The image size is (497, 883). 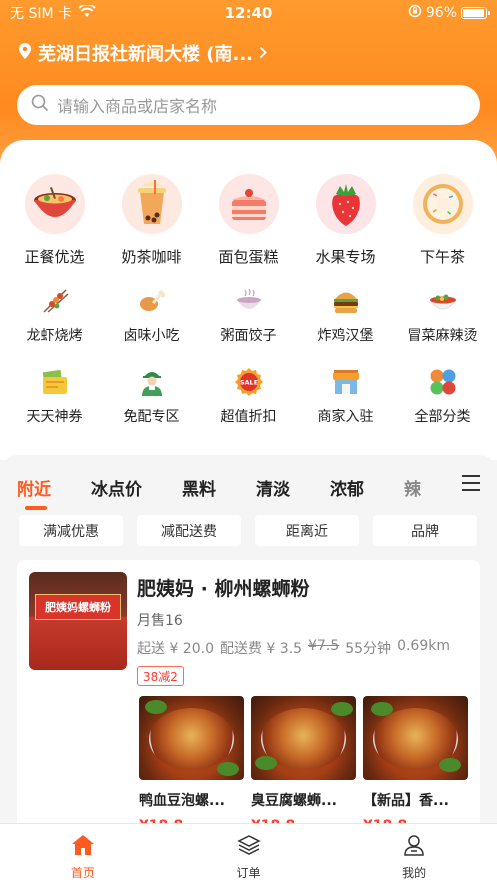 What do you see at coordinates (78, 621) in the screenshot?
I see `shop-storefront-image: 肥姨妈螺蛳粉` at bounding box center [78, 621].